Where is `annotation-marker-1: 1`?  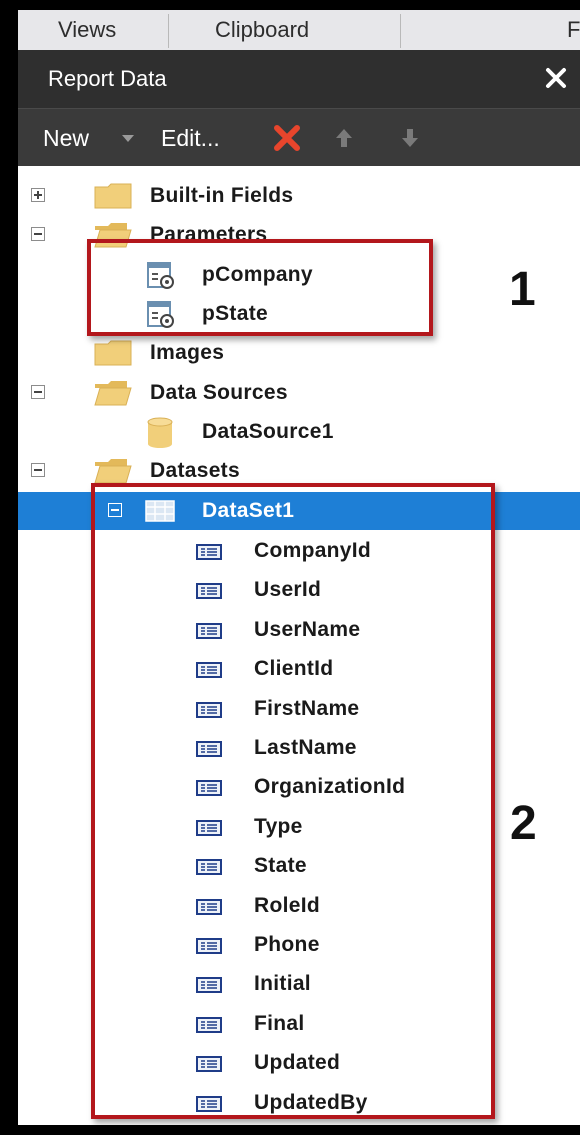 annotation-marker-1: 1 is located at coordinates (522, 289).